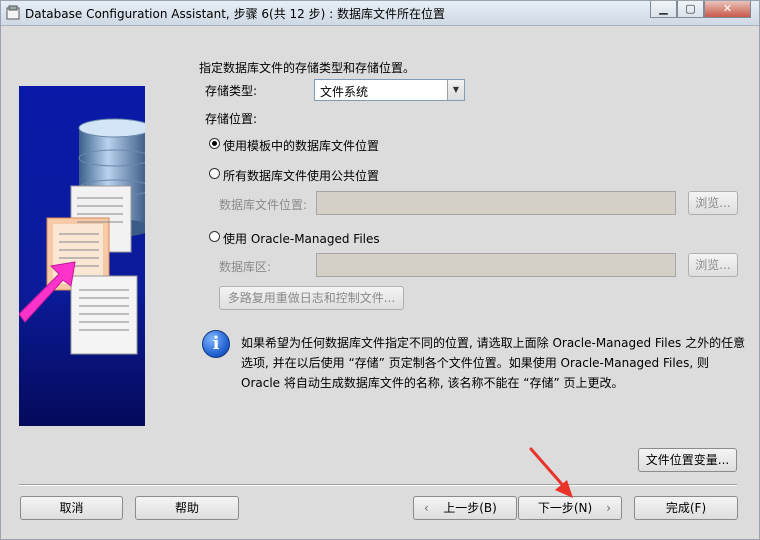 Image resolution: width=760 pixels, height=540 pixels. I want to click on info-line-3: Oracle 将自动生成数据库文件的名称, 该名称不能在 “存储” 页上更改。, so click(432, 383).